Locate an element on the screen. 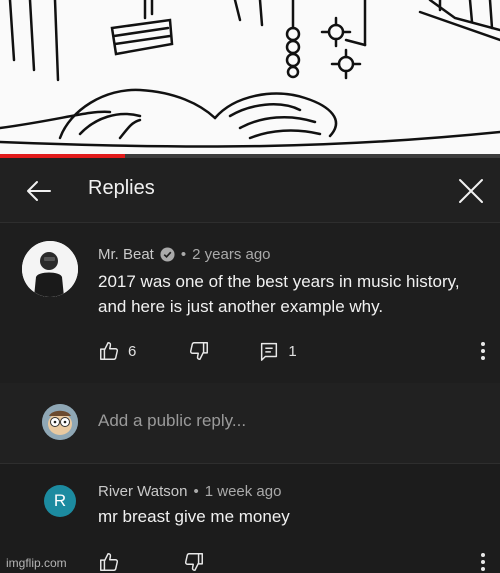  comment-time: 2 years ago is located at coordinates (231, 254).